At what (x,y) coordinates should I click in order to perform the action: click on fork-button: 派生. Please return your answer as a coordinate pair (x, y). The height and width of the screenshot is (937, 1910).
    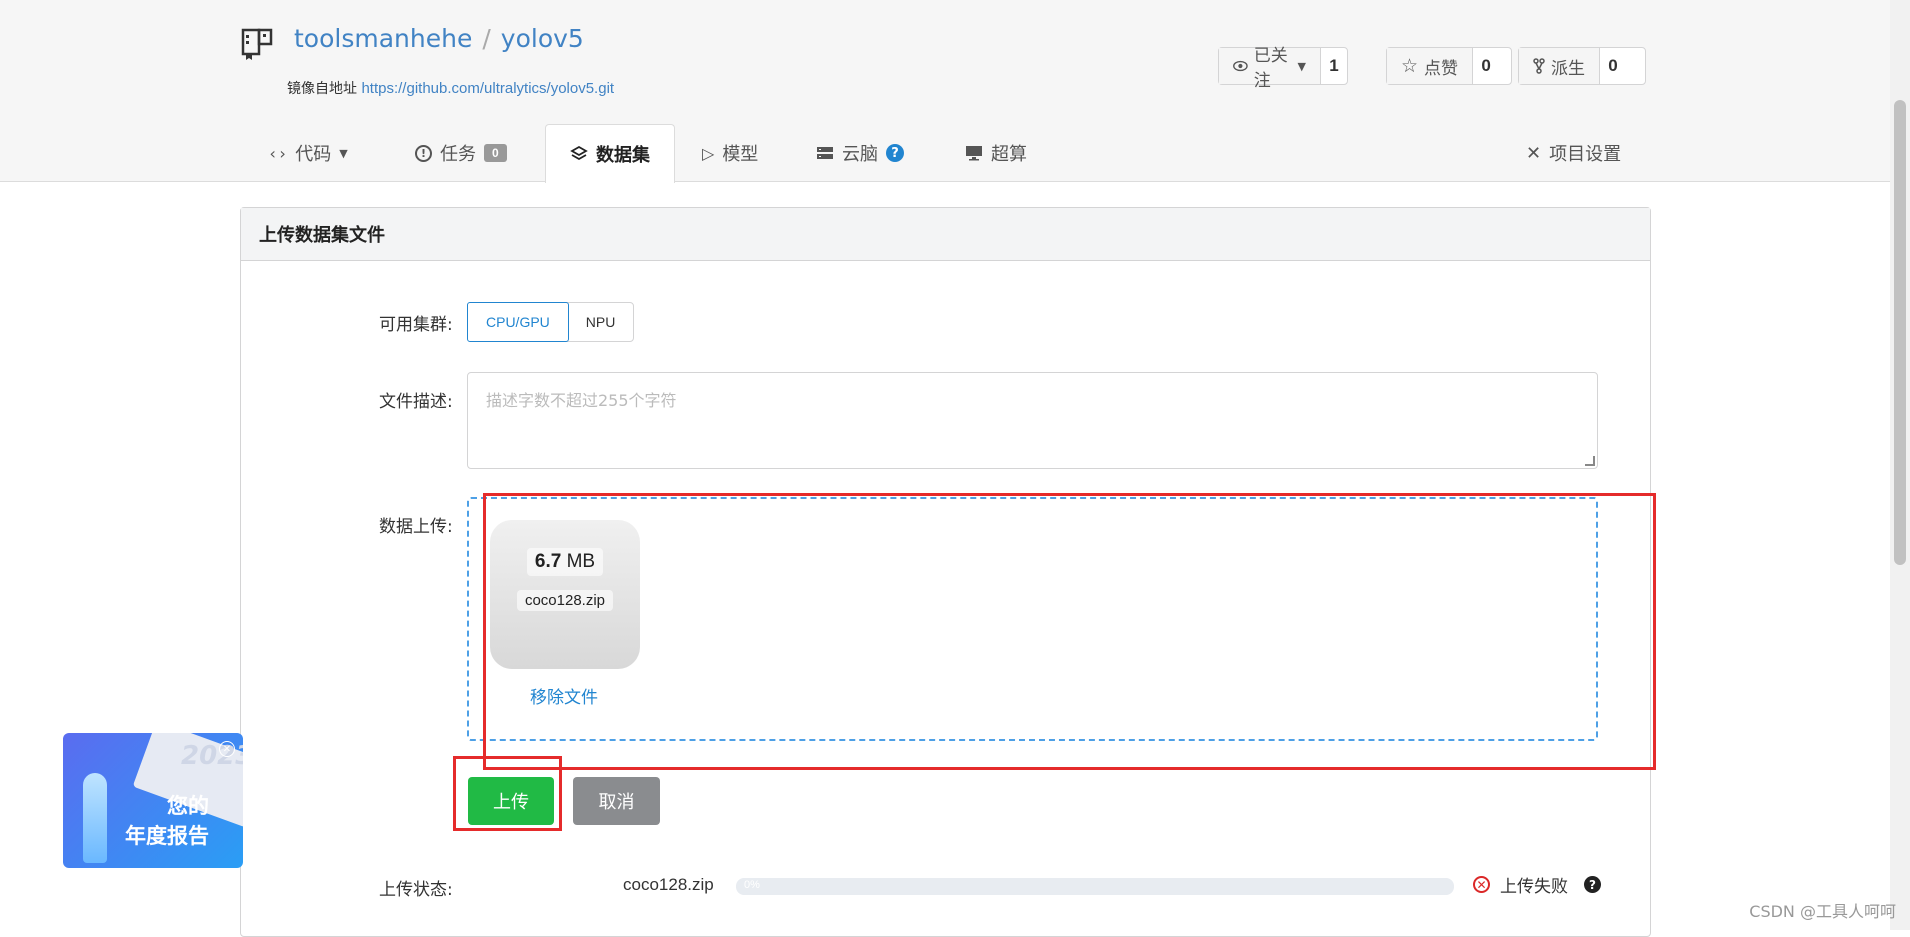
    Looking at the image, I should click on (1559, 66).